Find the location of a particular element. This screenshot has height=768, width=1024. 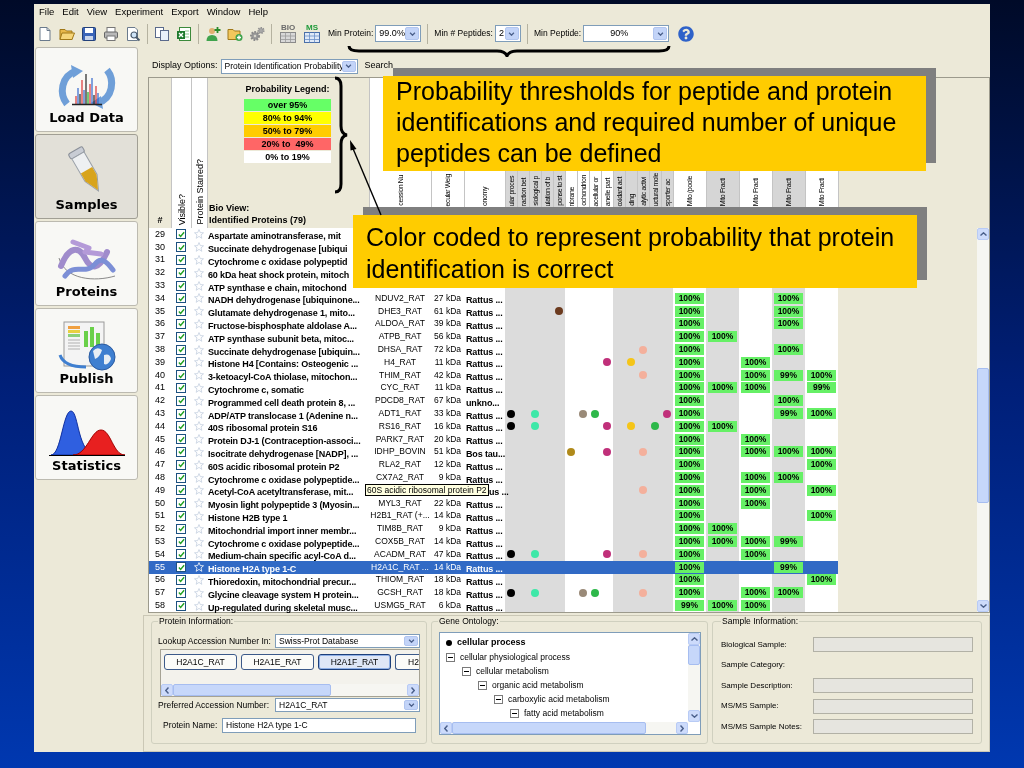

table-row: 38 Succinate dehydrogenase [ubiquin... DHSA_RAT 72 kDa Rattus ... 100% 100% is located at coordinates (493, 349).